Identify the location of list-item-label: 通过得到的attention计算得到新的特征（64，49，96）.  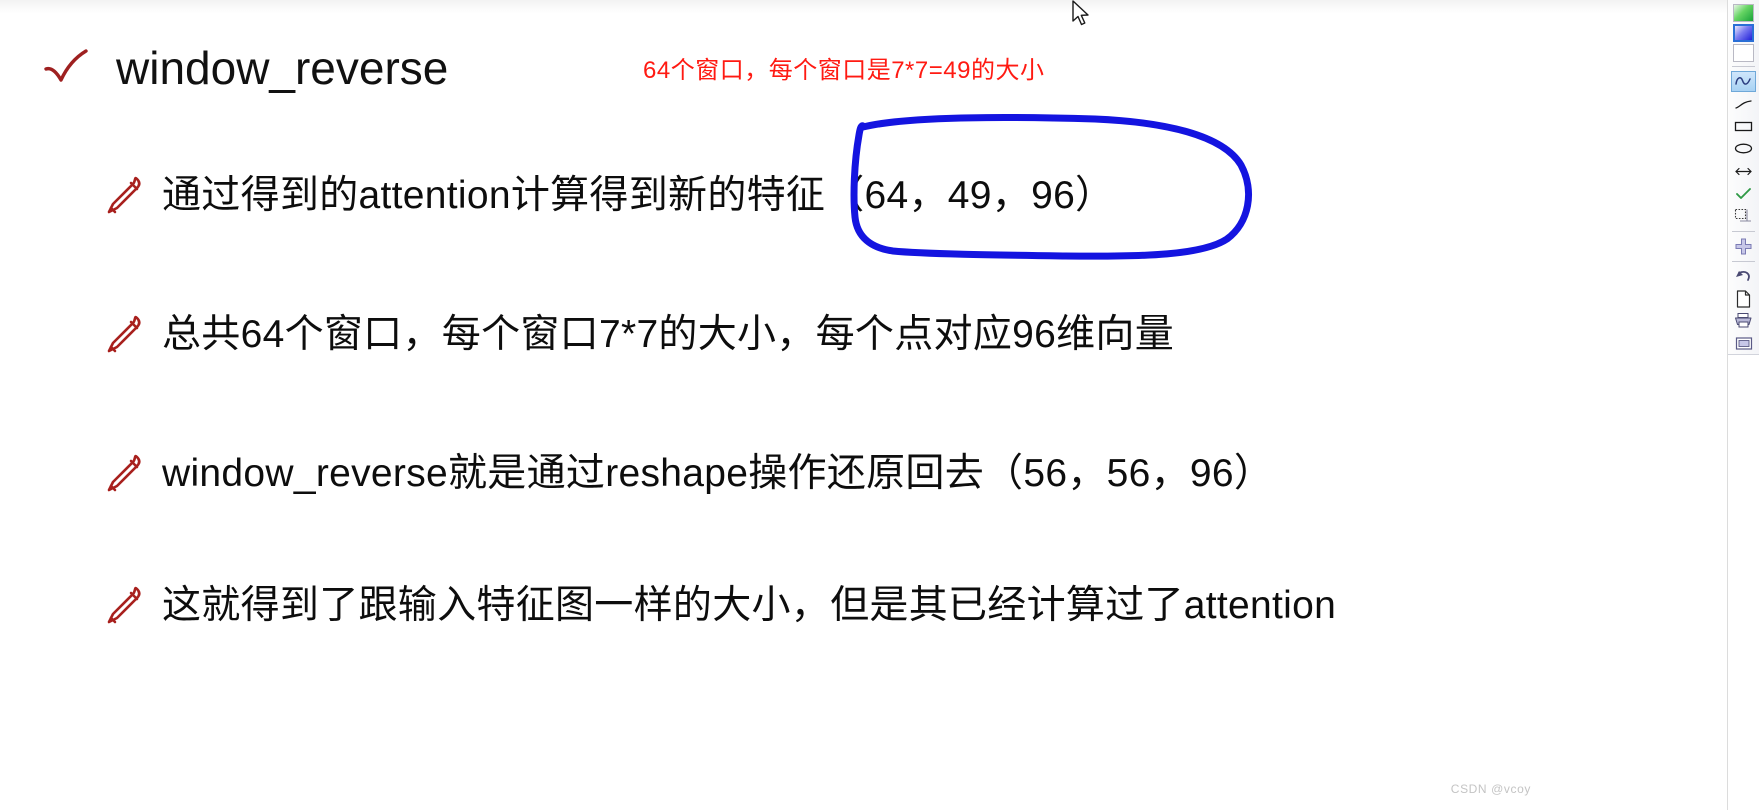
(638, 195).